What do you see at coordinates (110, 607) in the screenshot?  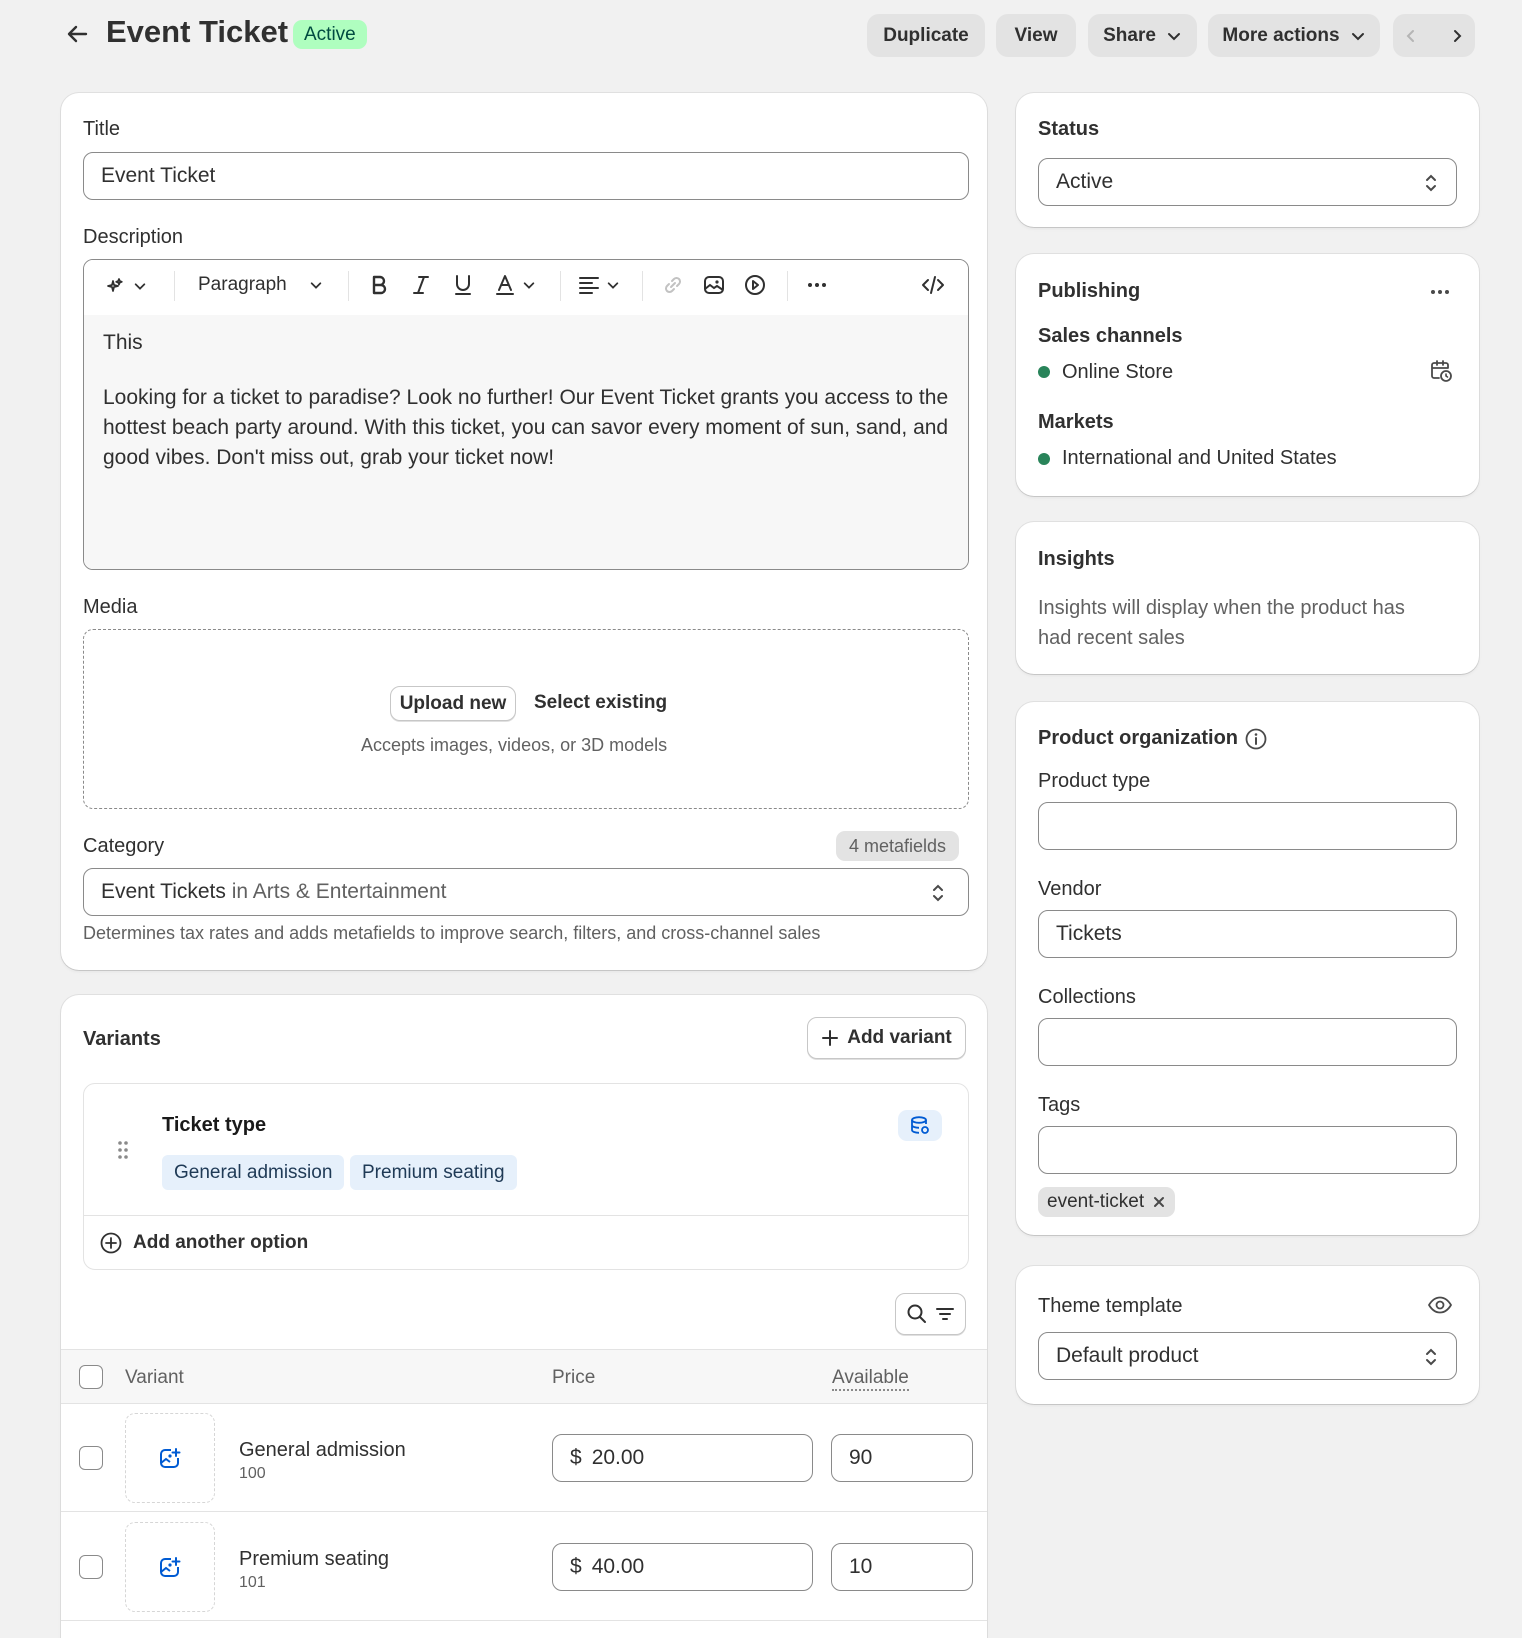 I see `media-label: Media` at bounding box center [110, 607].